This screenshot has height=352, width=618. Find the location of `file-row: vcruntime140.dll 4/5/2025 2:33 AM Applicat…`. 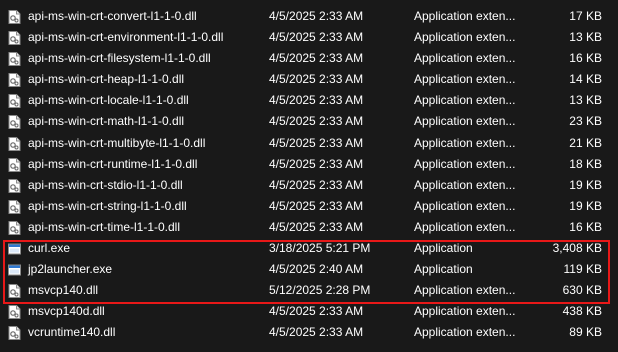

file-row: vcruntime140.dll 4/5/2025 2:33 AM Applicat… is located at coordinates (309, 332).